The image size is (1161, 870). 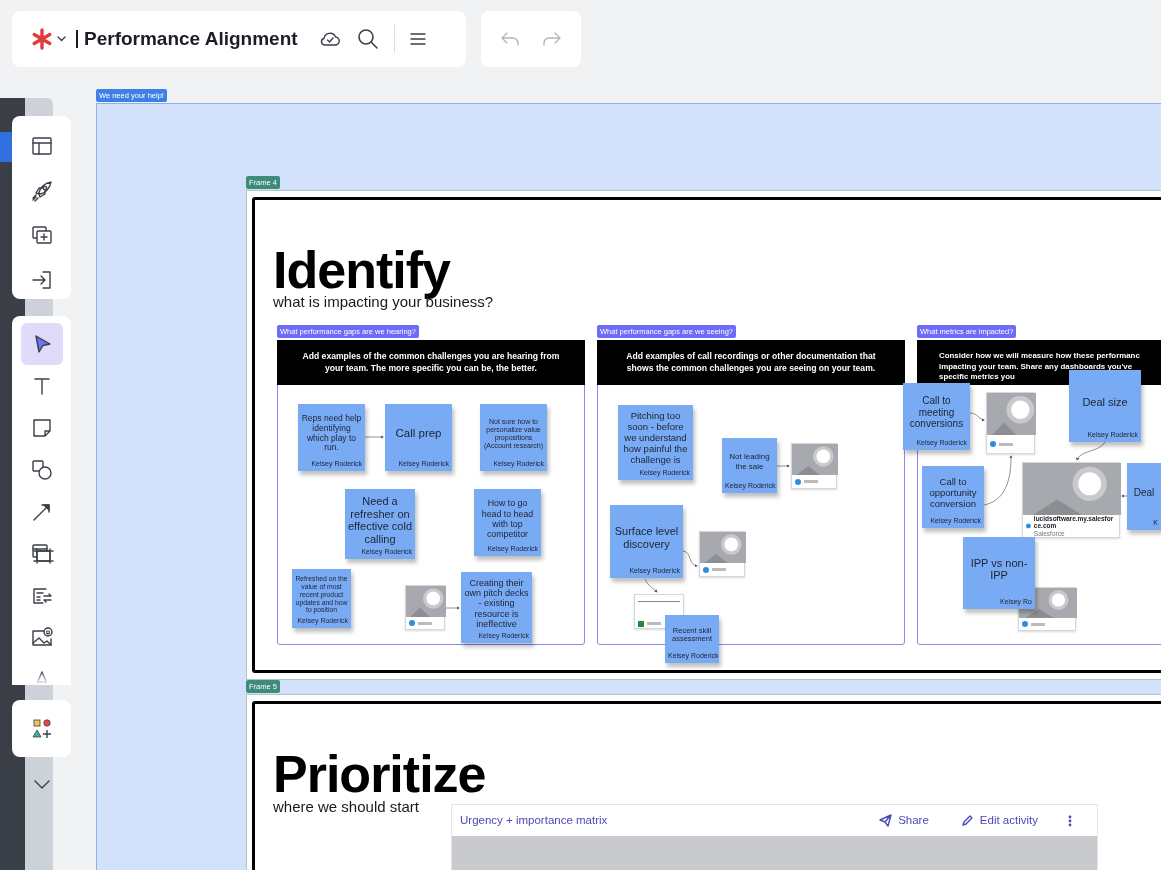 I want to click on sticky-note-text: Need a refresher on effective cold calling, so click(x=380, y=520).